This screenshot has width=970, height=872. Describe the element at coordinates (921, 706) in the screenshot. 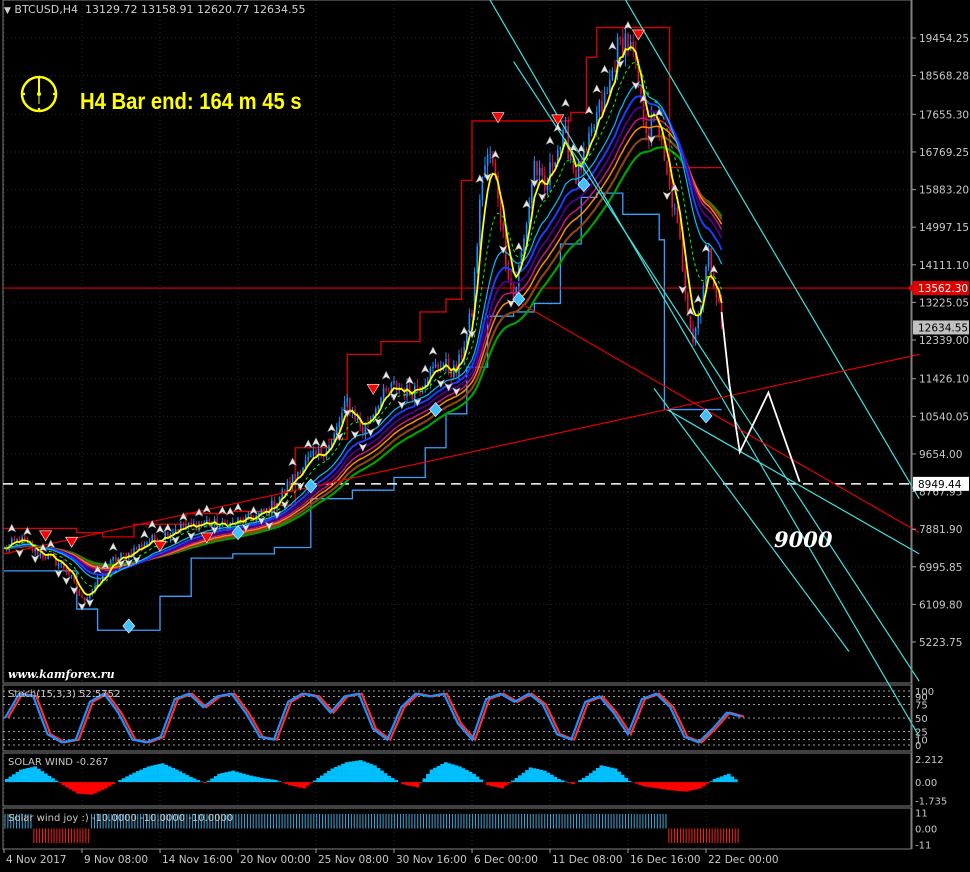

I see `stoch-tick-label: 75` at that location.